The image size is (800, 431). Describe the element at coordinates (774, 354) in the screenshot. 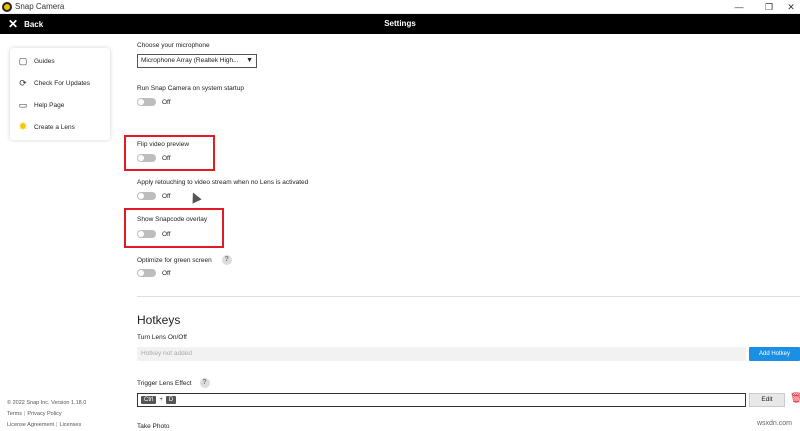

I see `add-hotkey-button: Add Hotkey` at that location.